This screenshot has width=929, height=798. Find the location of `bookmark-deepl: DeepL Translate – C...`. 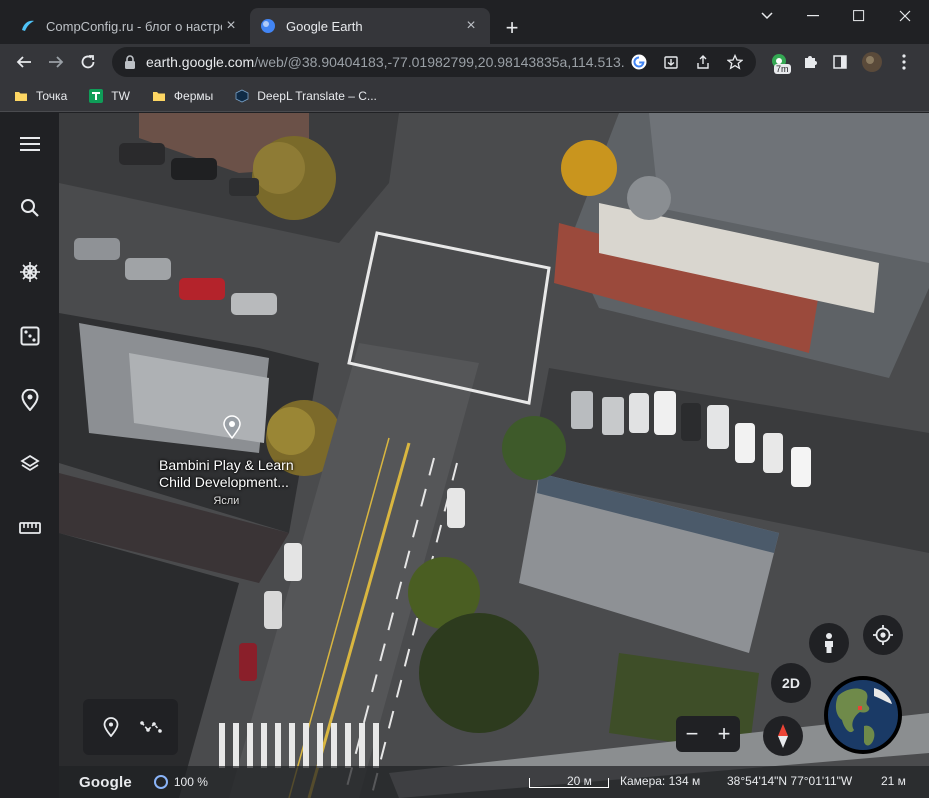

bookmark-deepl: DeepL Translate – C... is located at coordinates (306, 96).